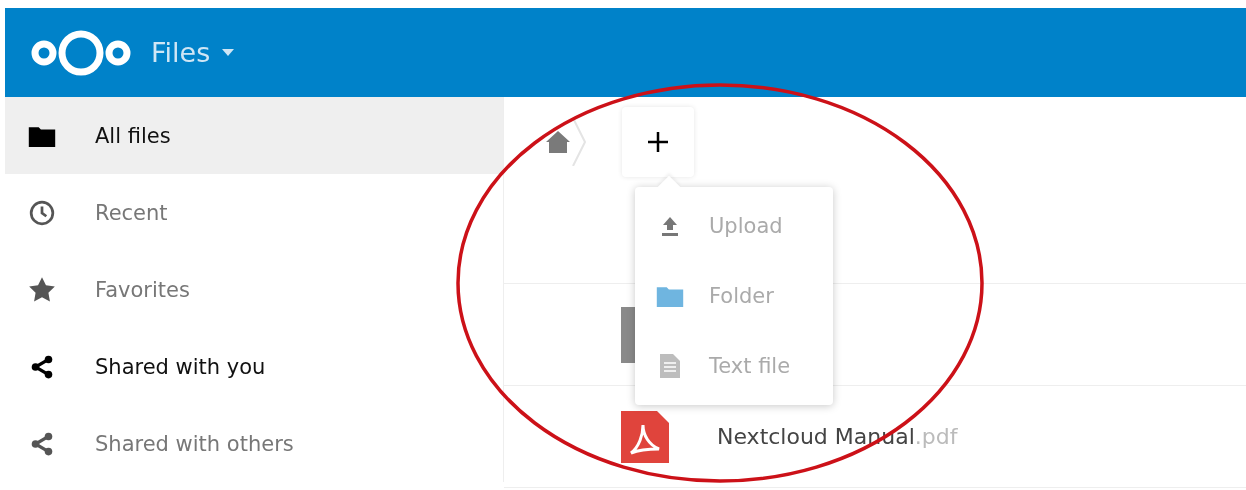 The width and height of the screenshot is (1246, 490). What do you see at coordinates (734, 296) in the screenshot?
I see `menu-item: Folder` at bounding box center [734, 296].